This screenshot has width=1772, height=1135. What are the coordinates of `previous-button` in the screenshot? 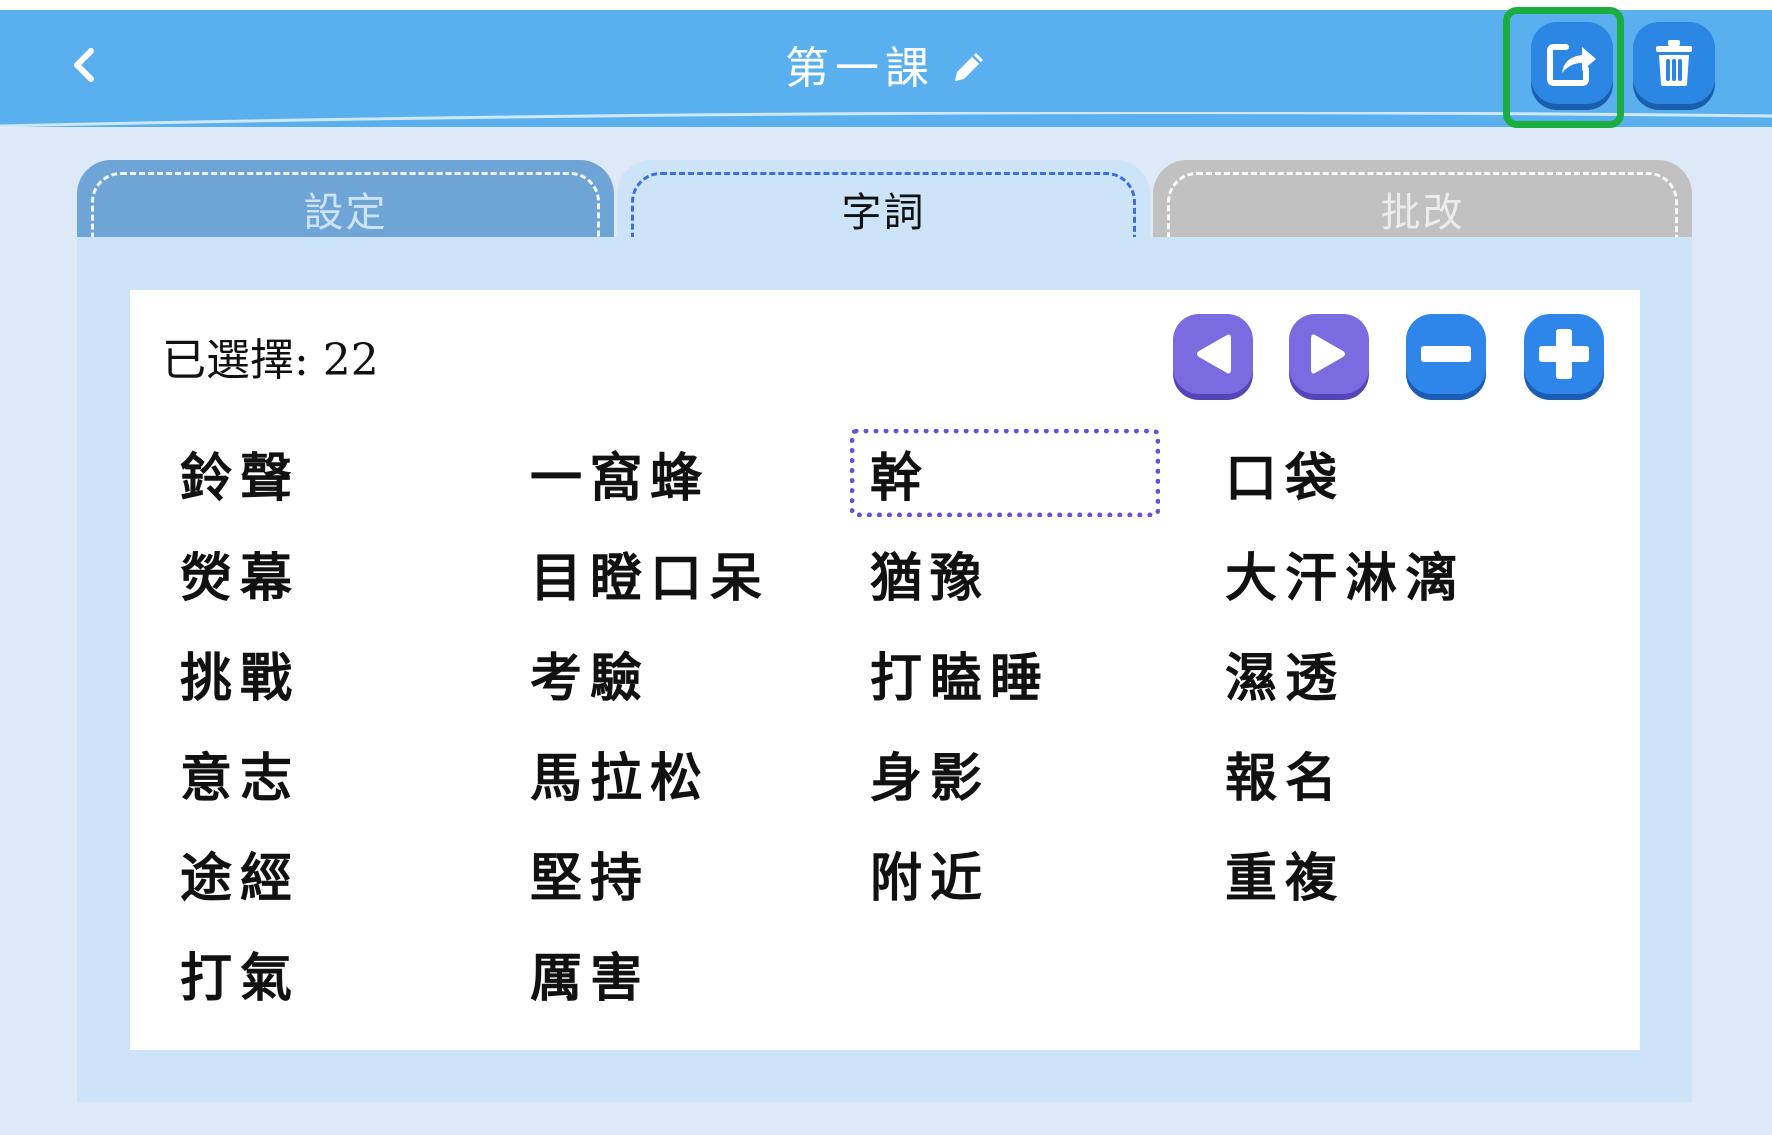 It's located at (1213, 354).